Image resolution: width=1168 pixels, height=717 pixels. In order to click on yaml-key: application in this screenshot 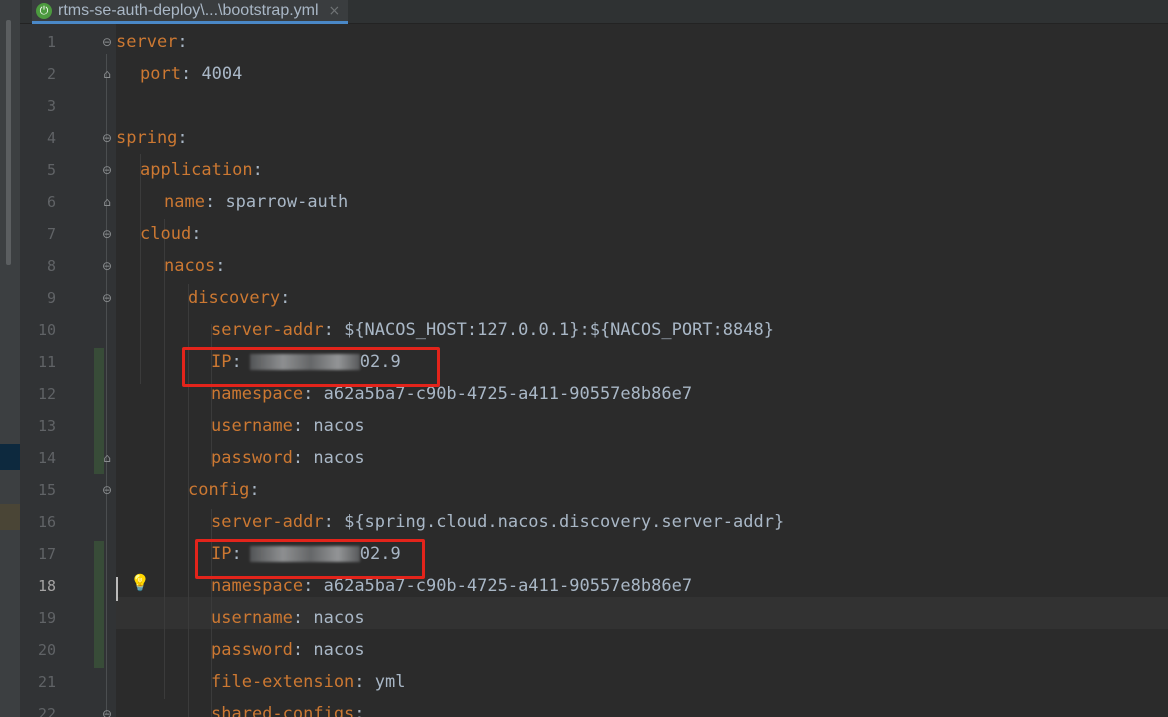, I will do `click(196, 170)`.